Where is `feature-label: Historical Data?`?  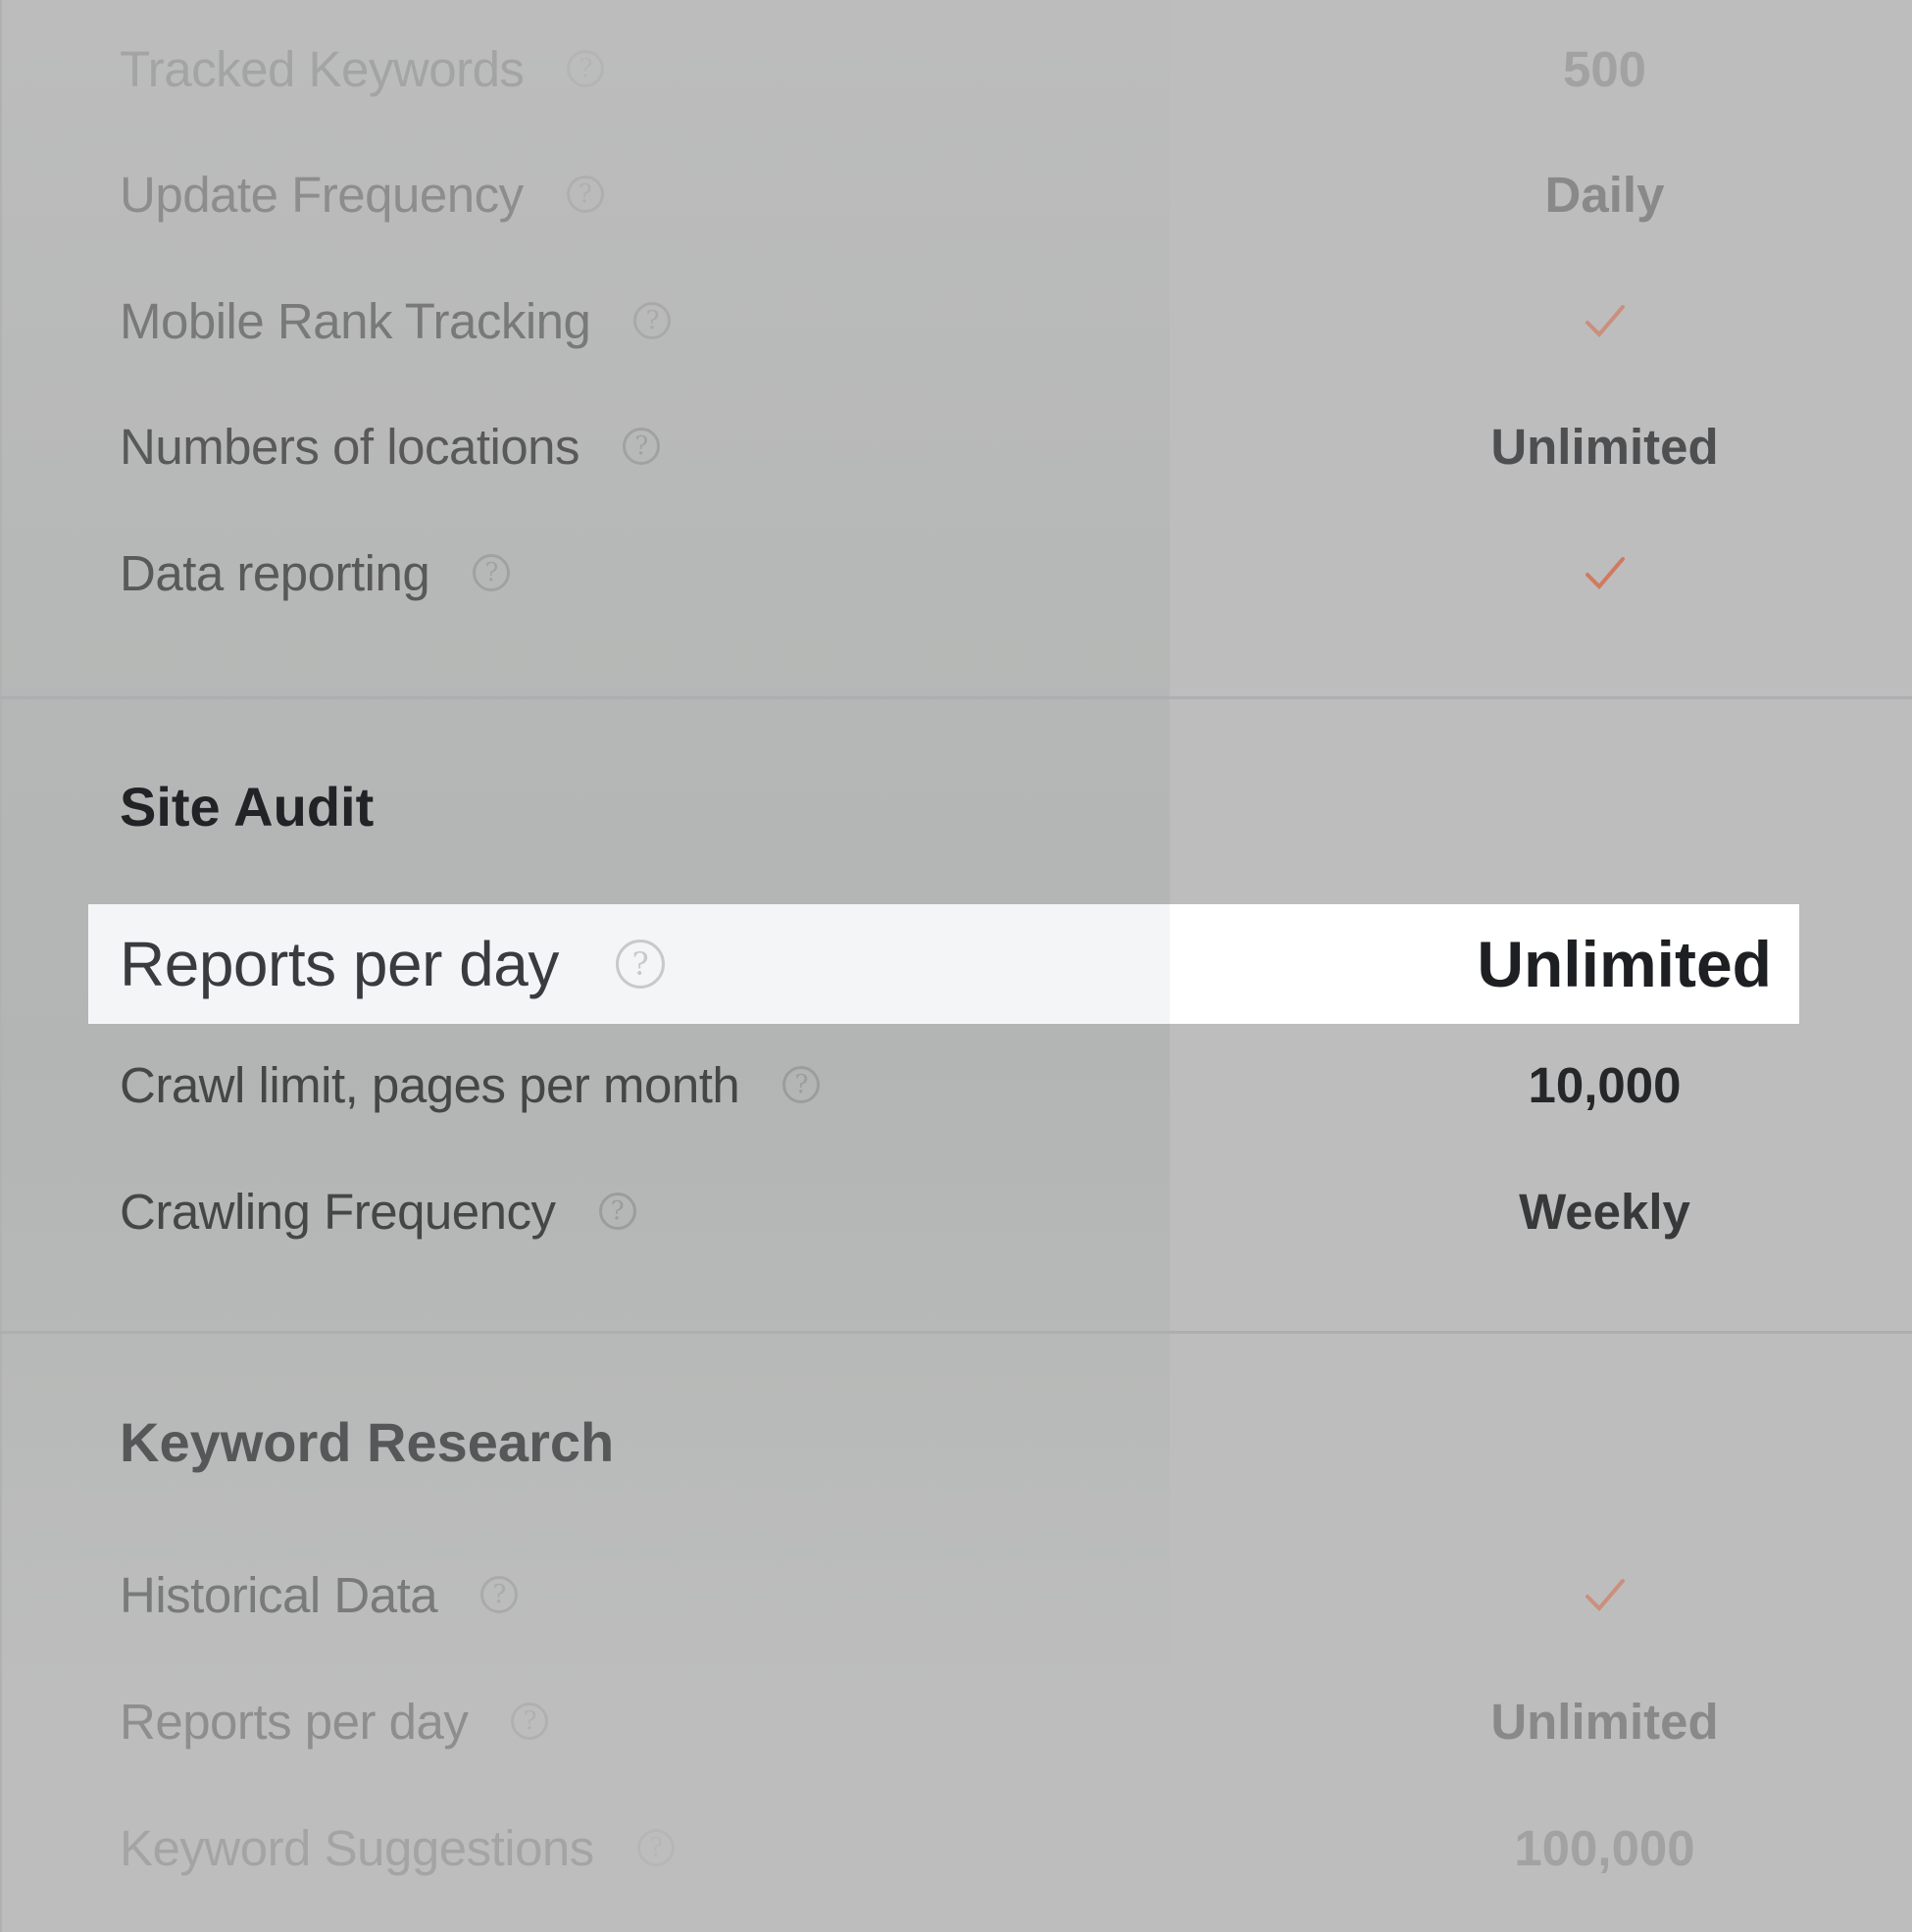 feature-label: Historical Data? is located at coordinates (319, 1595).